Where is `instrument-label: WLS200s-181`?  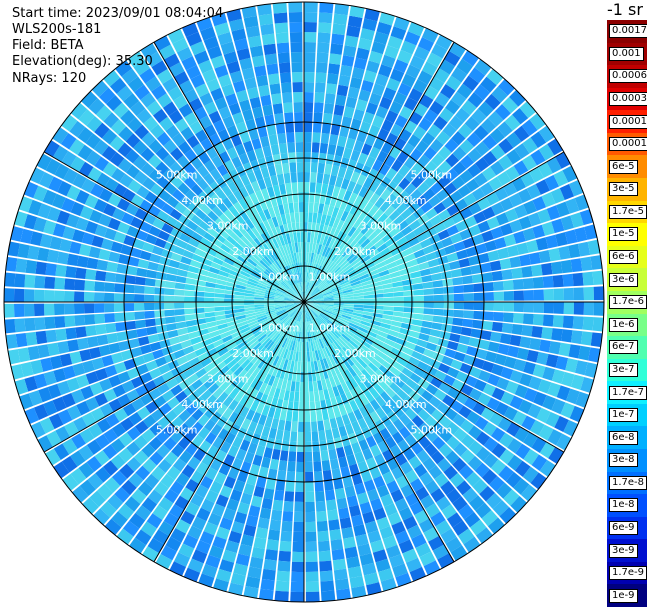 instrument-label: WLS200s-181 is located at coordinates (57, 29).